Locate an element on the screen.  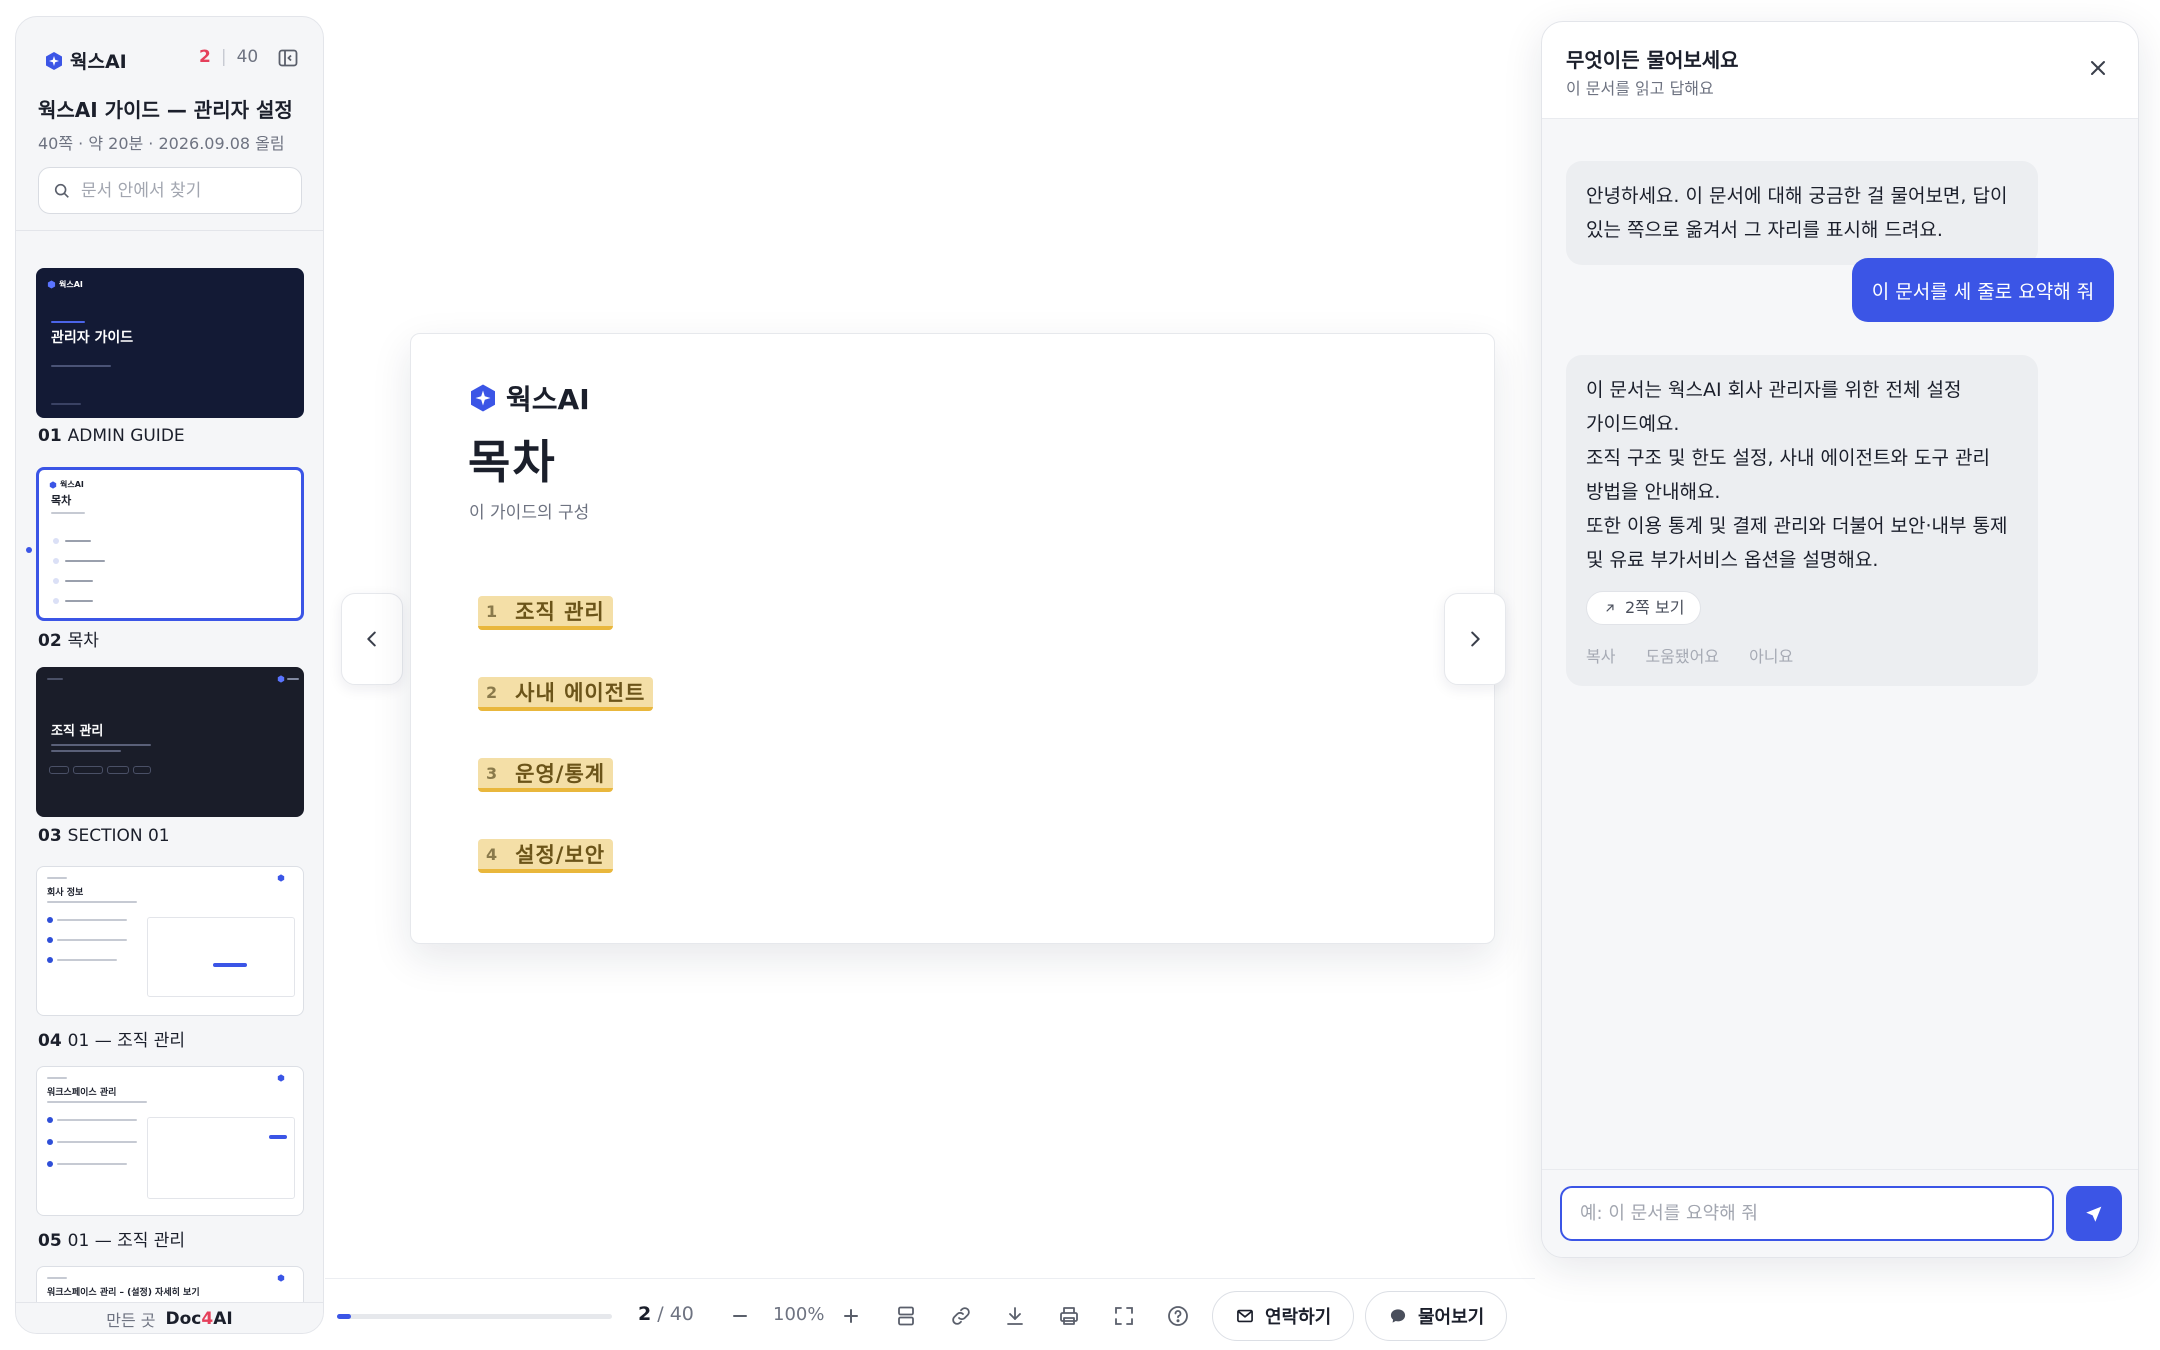
close-chat-button is located at coordinates (2098, 68).